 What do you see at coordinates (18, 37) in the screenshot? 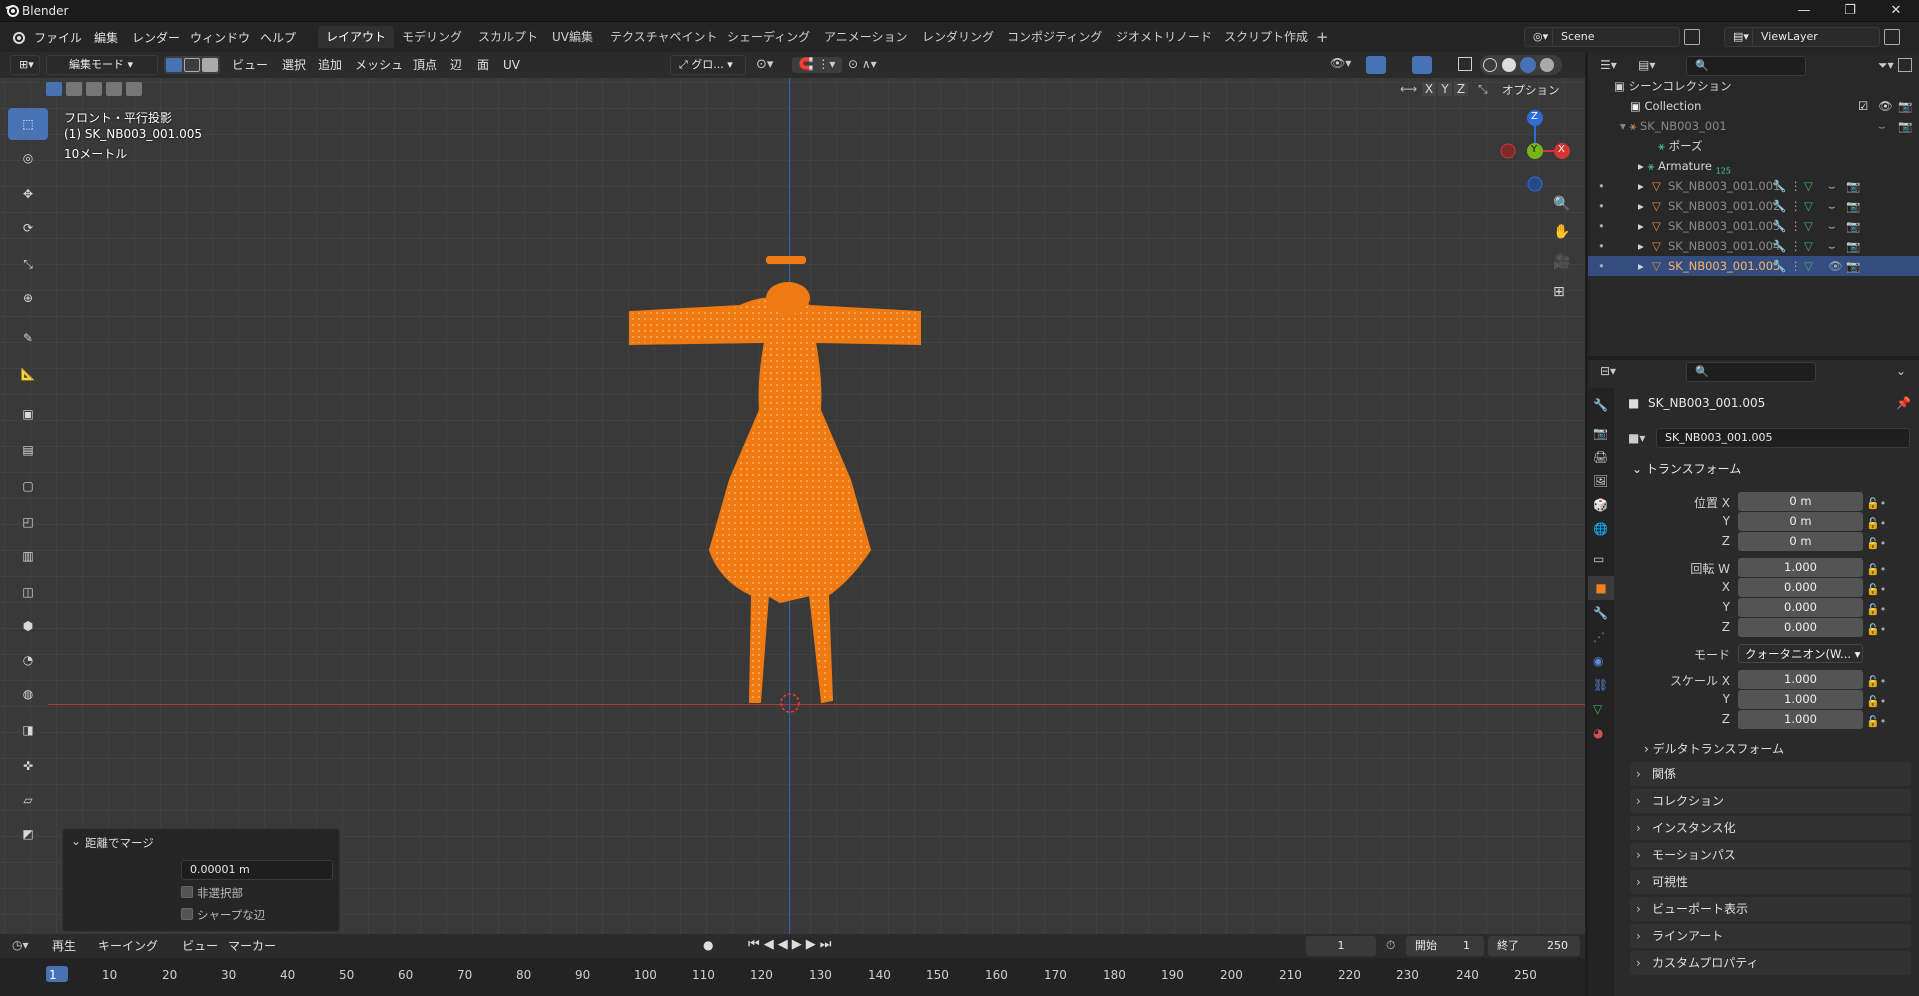
I see `blender-menu-icon` at bounding box center [18, 37].